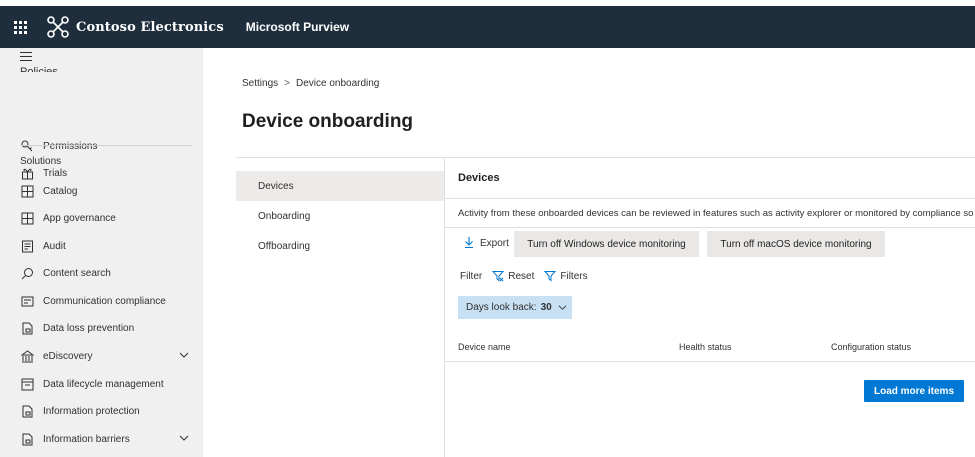 Image resolution: width=975 pixels, height=457 pixels. Describe the element at coordinates (27, 173) in the screenshot. I see `gift-icon` at that location.